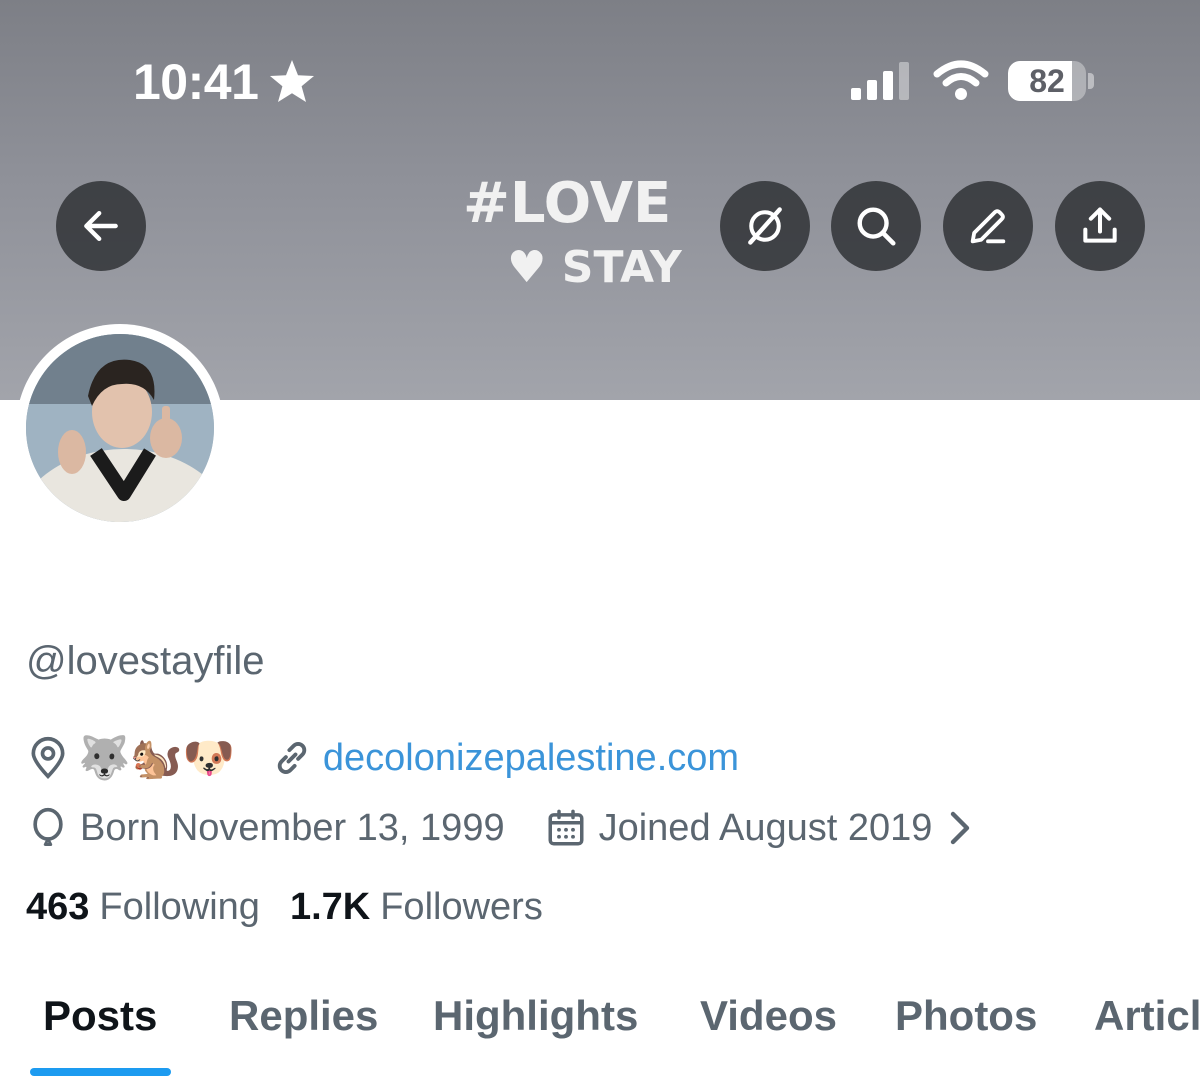 This screenshot has width=1200, height=1077. I want to click on following-stat: 463 Following, so click(143, 907).